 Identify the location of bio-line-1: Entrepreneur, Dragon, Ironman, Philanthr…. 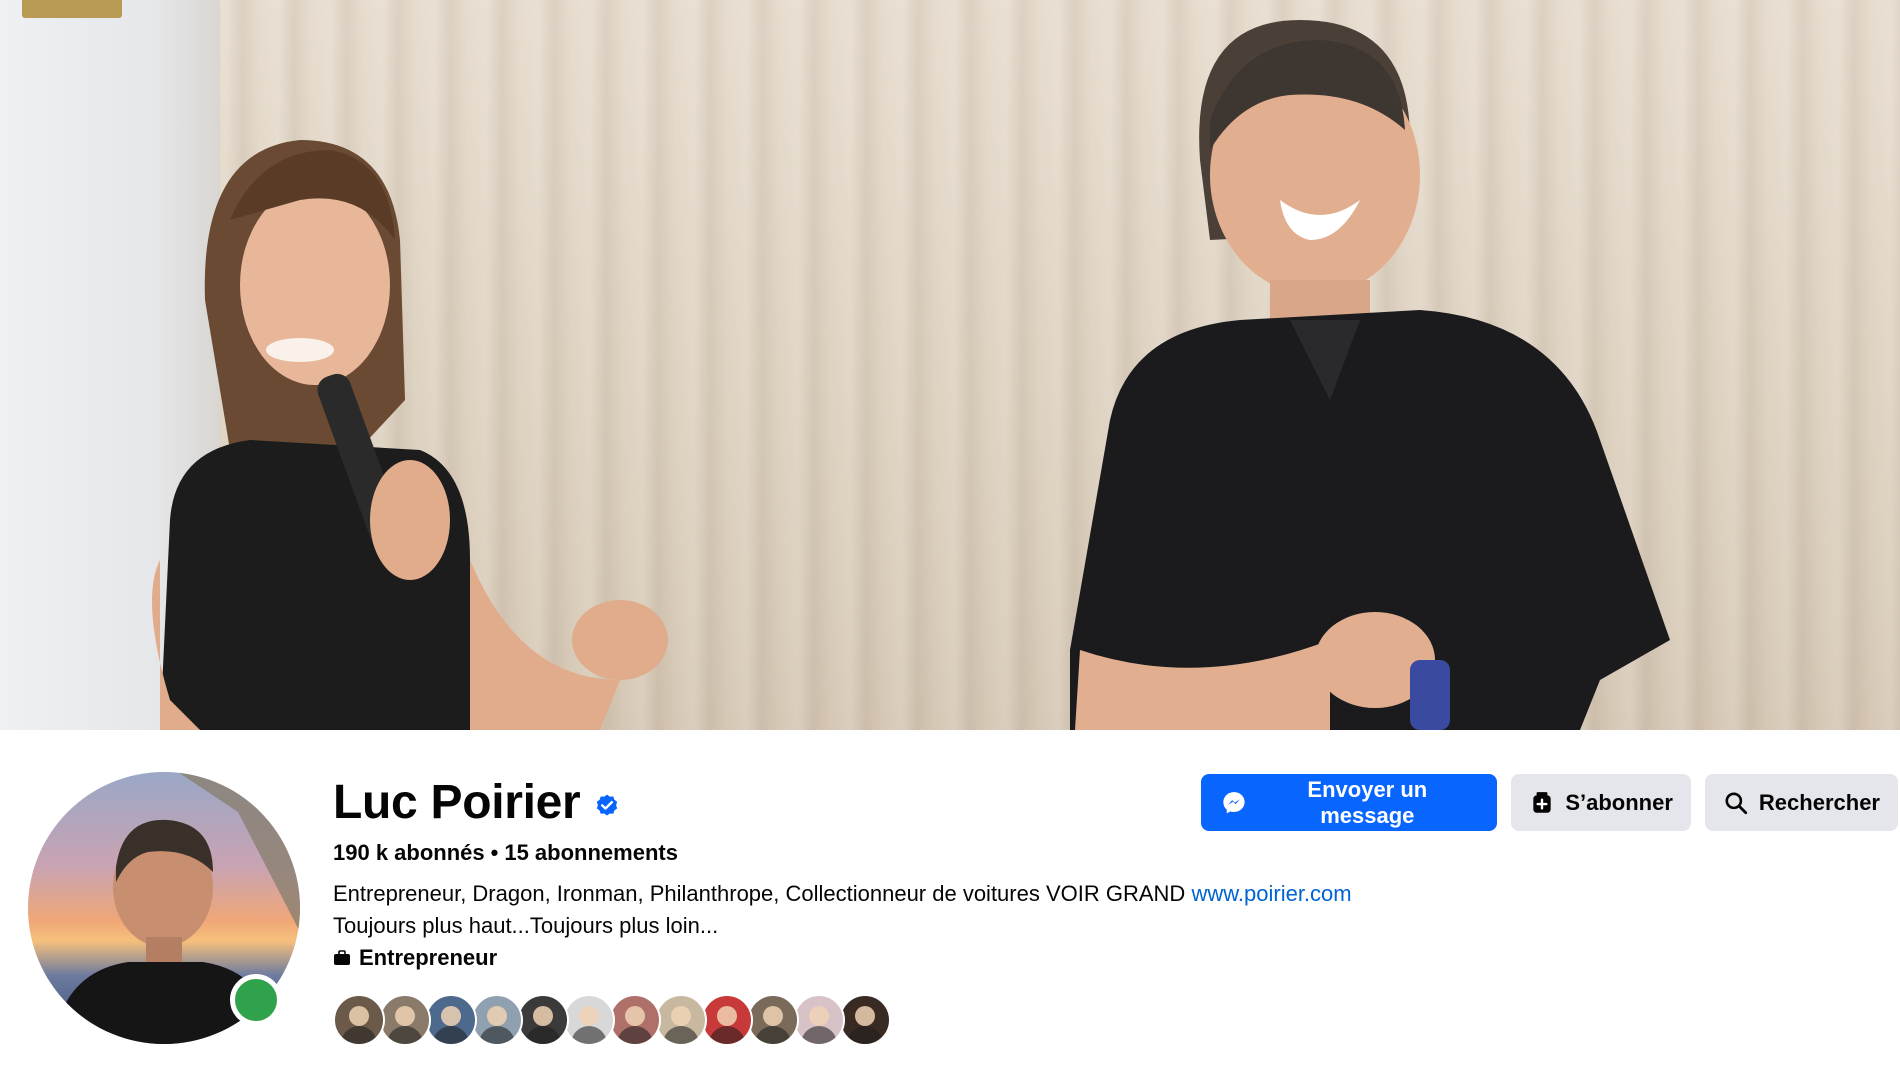
(842, 894).